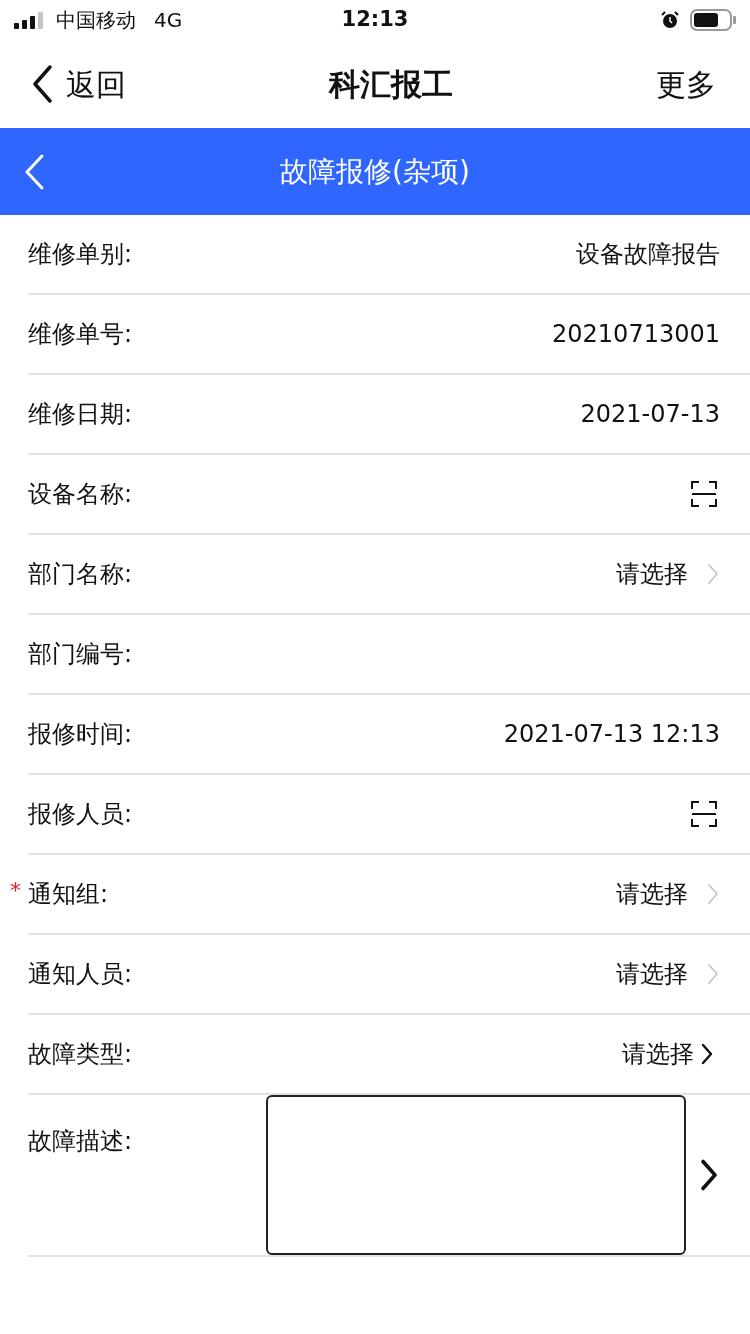  I want to click on description-field, so click(476, 1175).